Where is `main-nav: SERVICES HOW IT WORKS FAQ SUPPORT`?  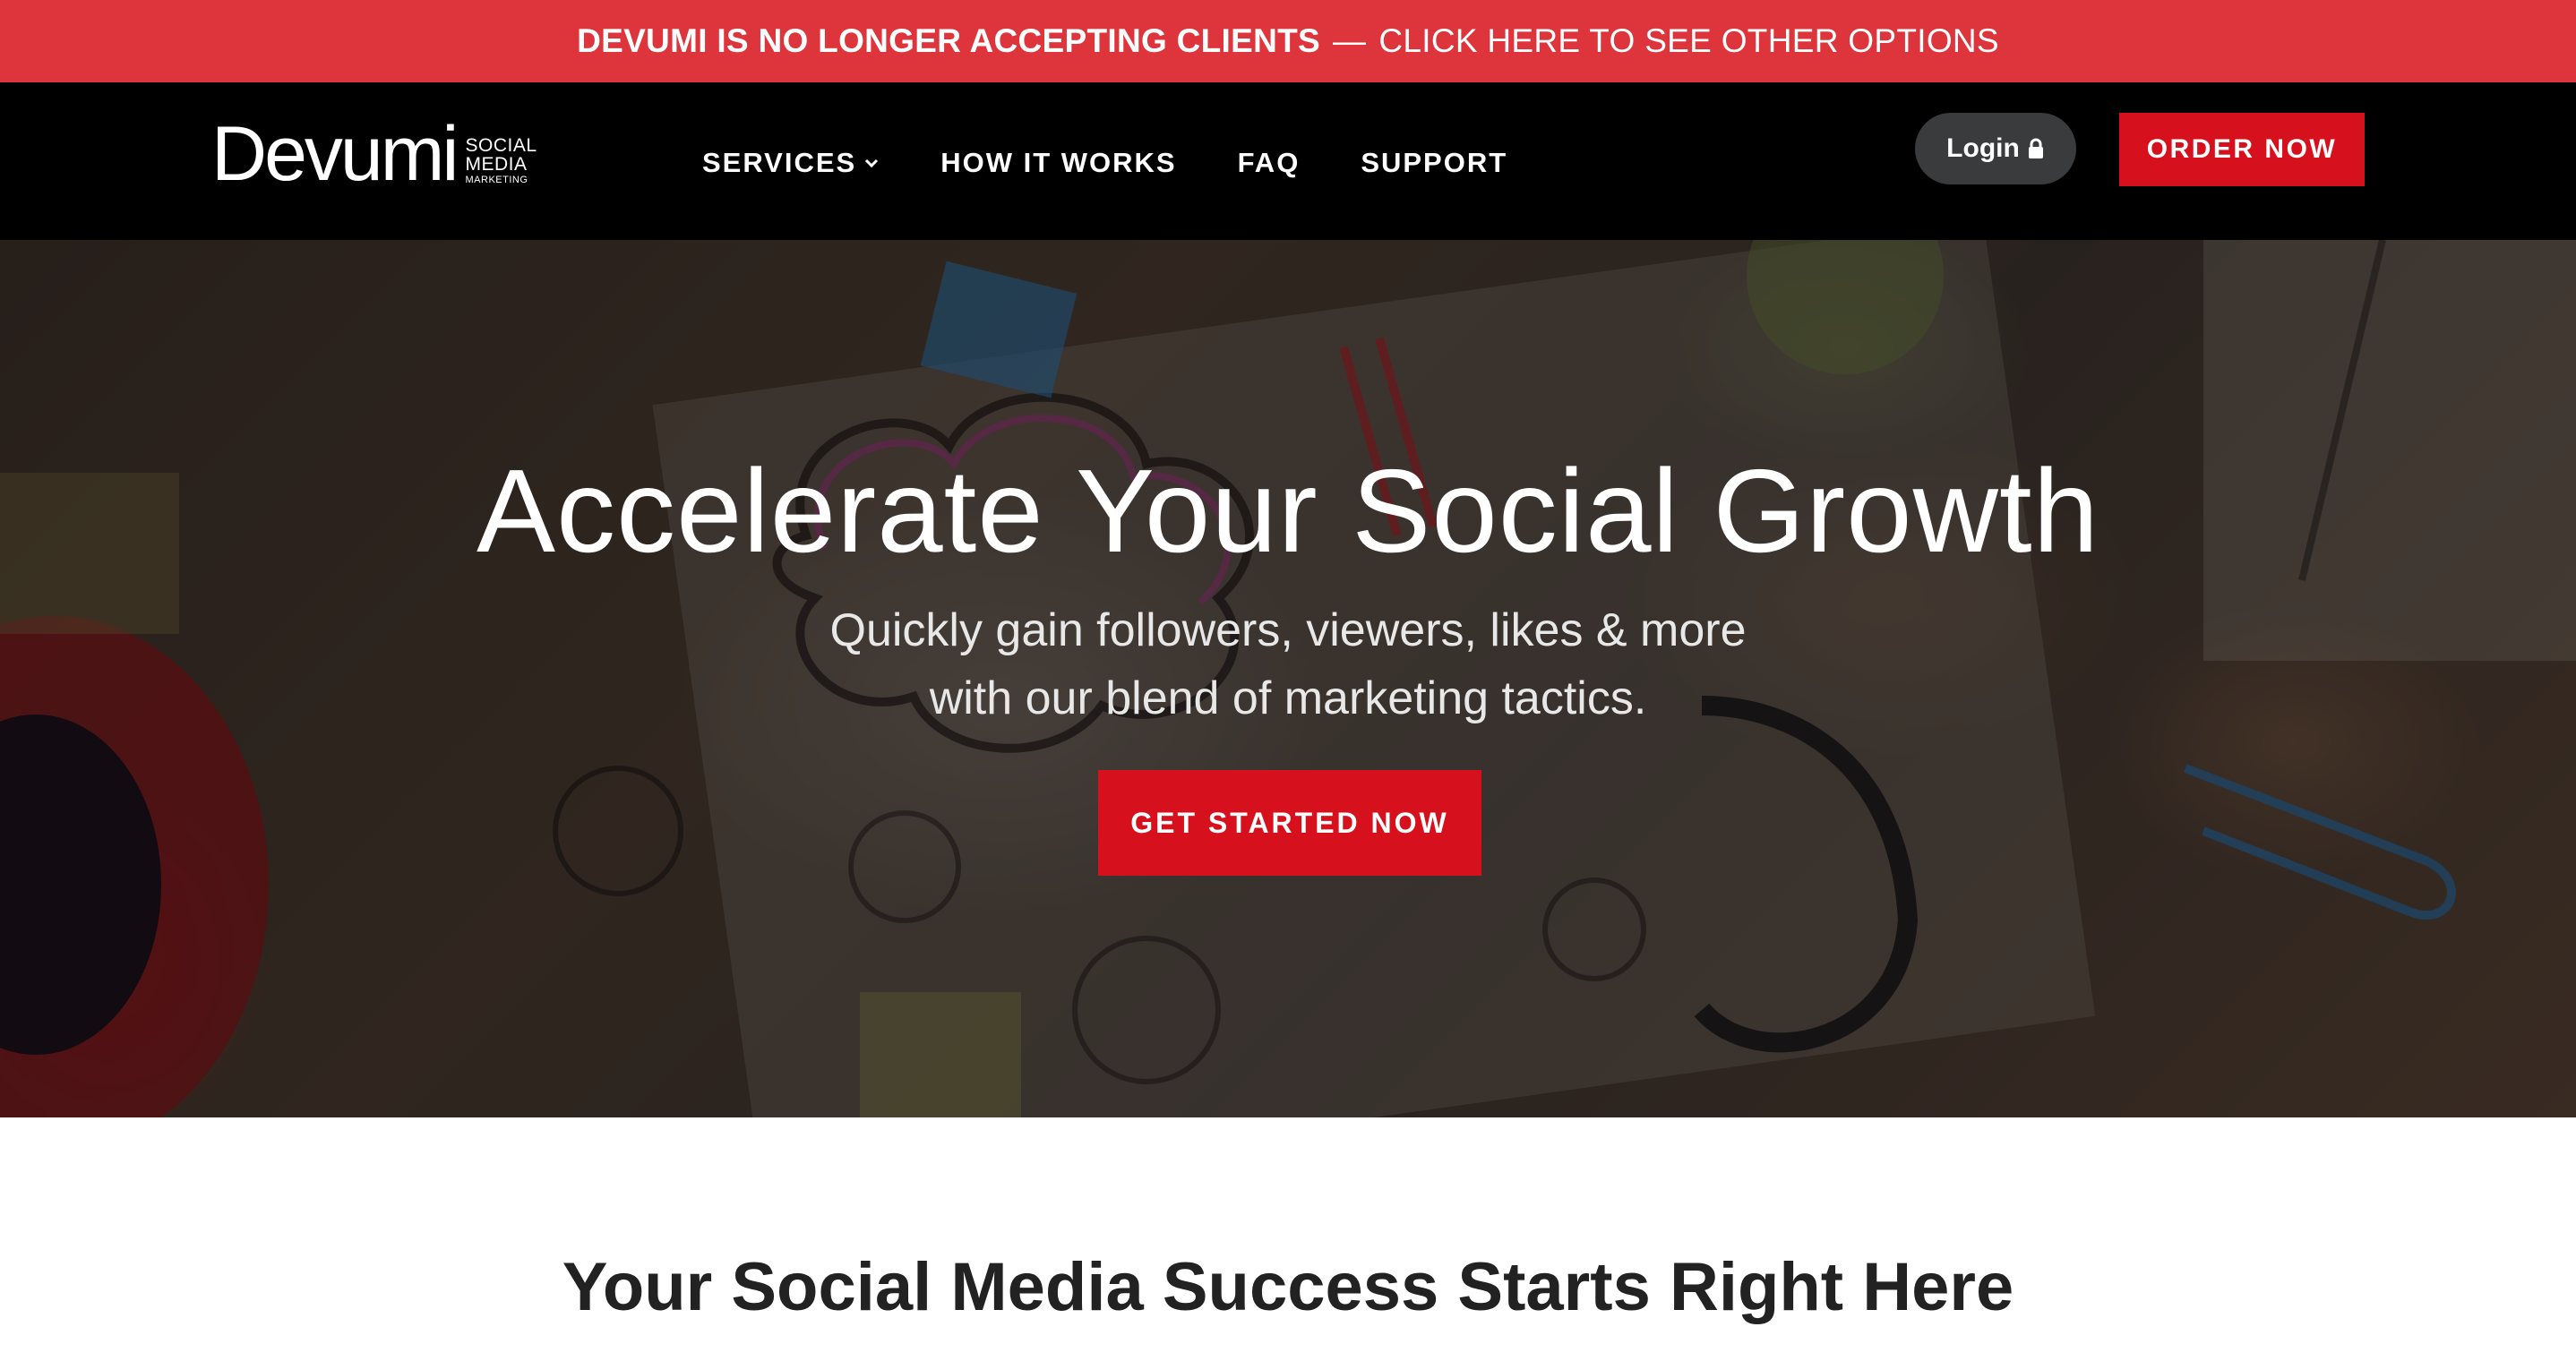
main-nav: SERVICES HOW IT WORKS FAQ SUPPORT is located at coordinates (1135, 163).